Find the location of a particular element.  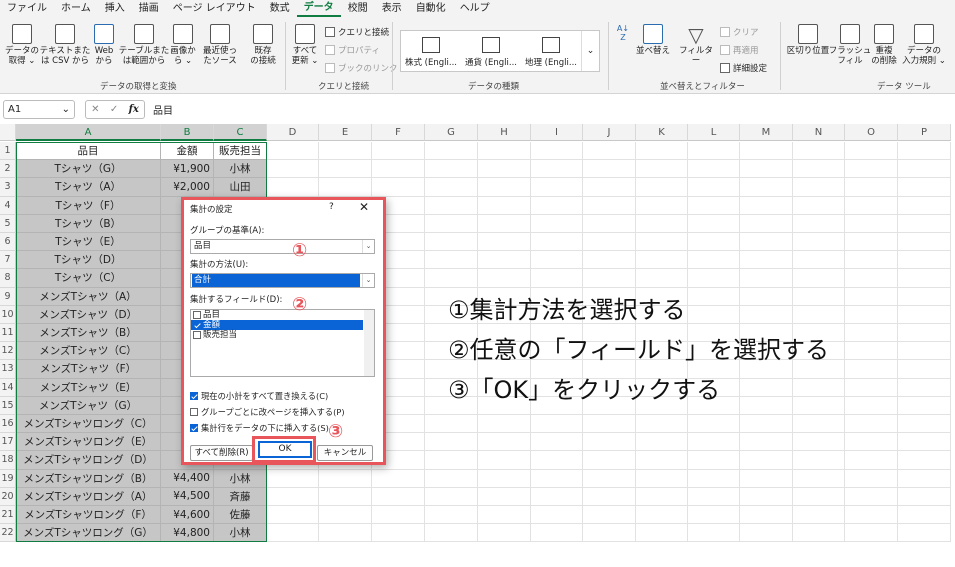

cell: Tシャツ（B） is located at coordinates (88, 223).